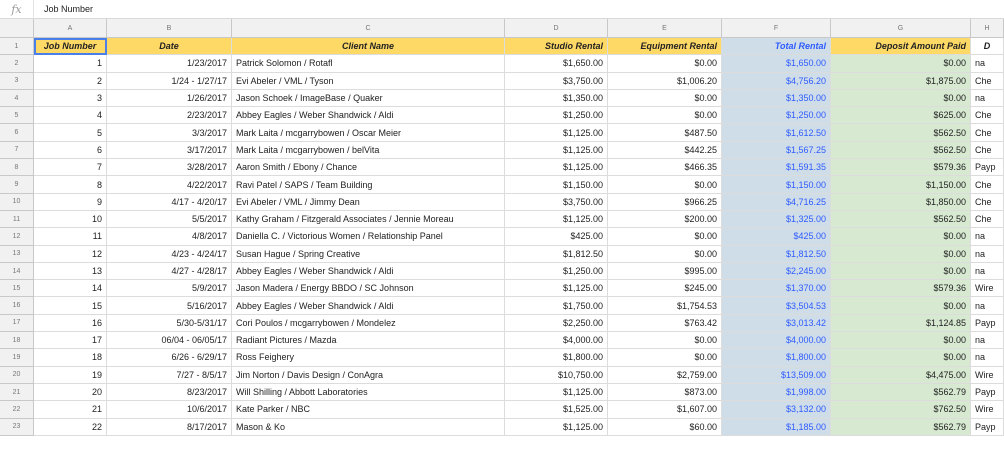 The image size is (1004, 454). Describe the element at coordinates (901, 116) in the screenshot. I see `cell-deposit-amount-paid: $625.00` at that location.